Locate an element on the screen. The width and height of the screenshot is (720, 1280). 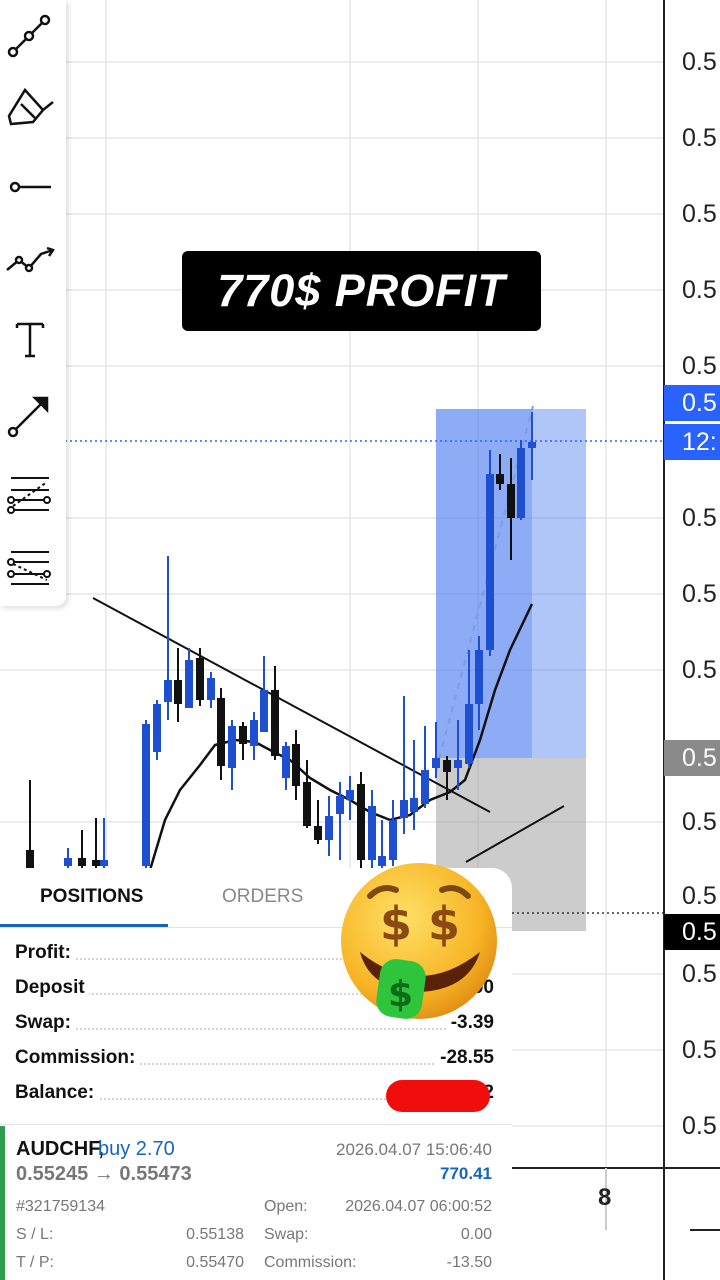
position-symbol: AUDCHF, is located at coordinates (60, 1149).